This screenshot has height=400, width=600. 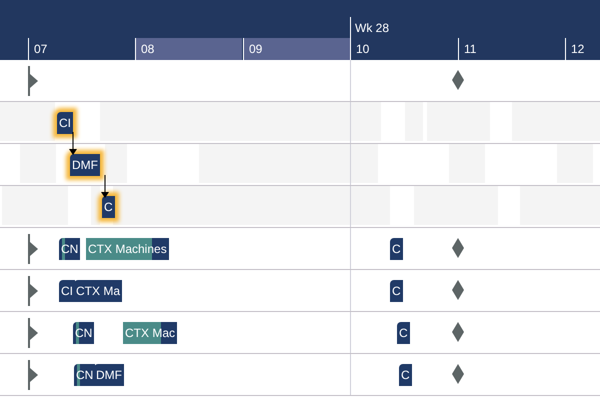 What do you see at coordinates (150, 333) in the screenshot?
I see `task-bar: CTX Mac` at bounding box center [150, 333].